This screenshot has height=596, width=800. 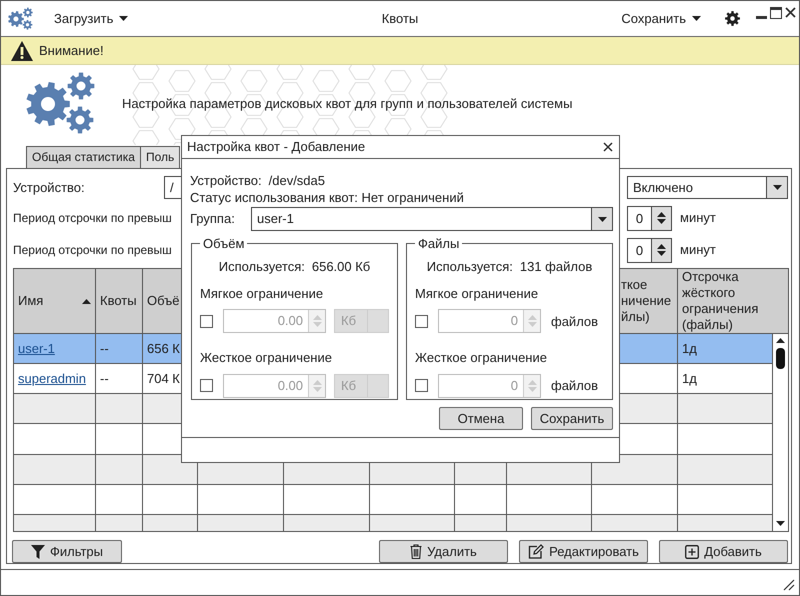 What do you see at coordinates (725, 349) in the screenshot?
I see `table-cell: 1д` at bounding box center [725, 349].